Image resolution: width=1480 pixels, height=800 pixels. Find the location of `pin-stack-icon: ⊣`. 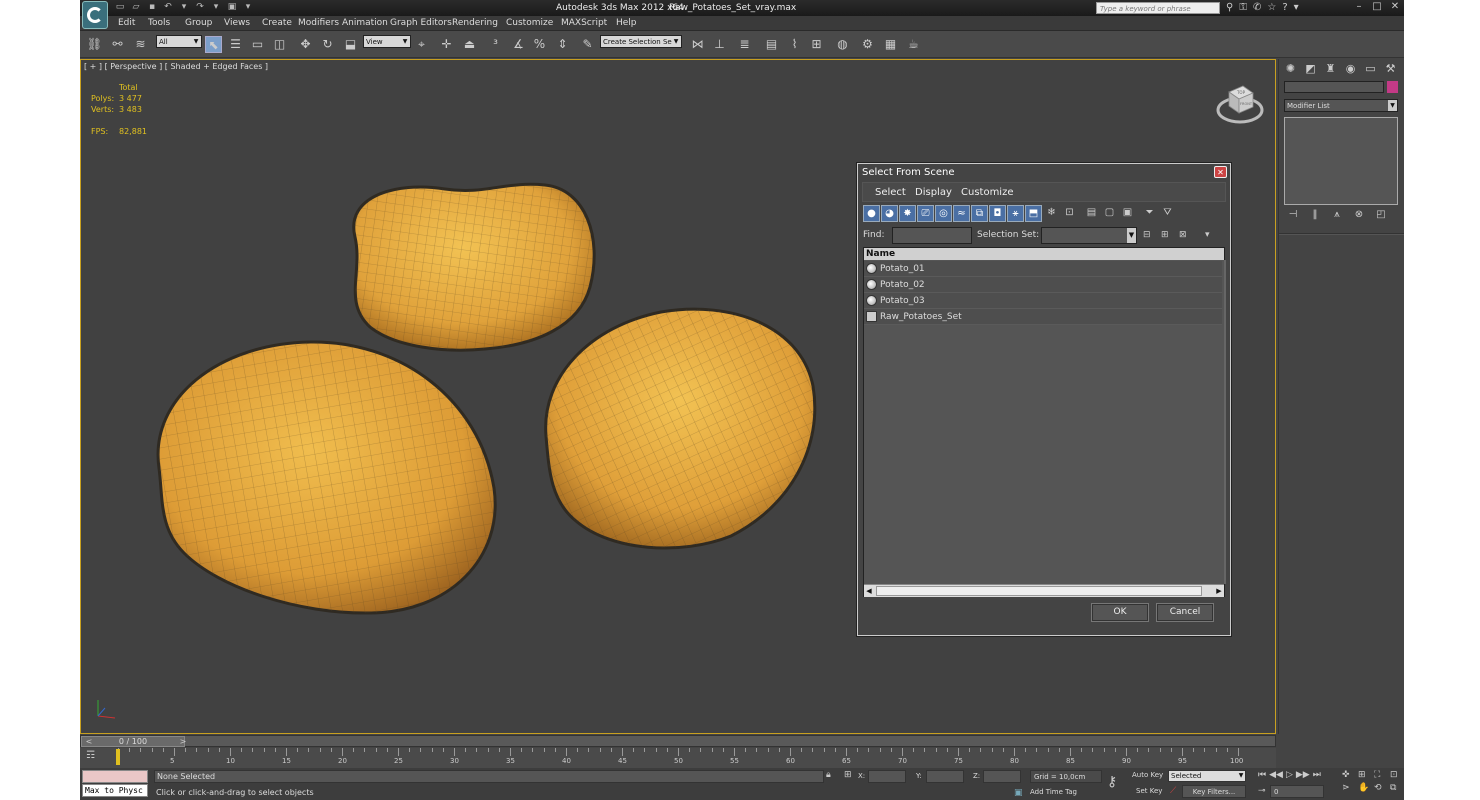

pin-stack-icon: ⊣ is located at coordinates (1293, 216).